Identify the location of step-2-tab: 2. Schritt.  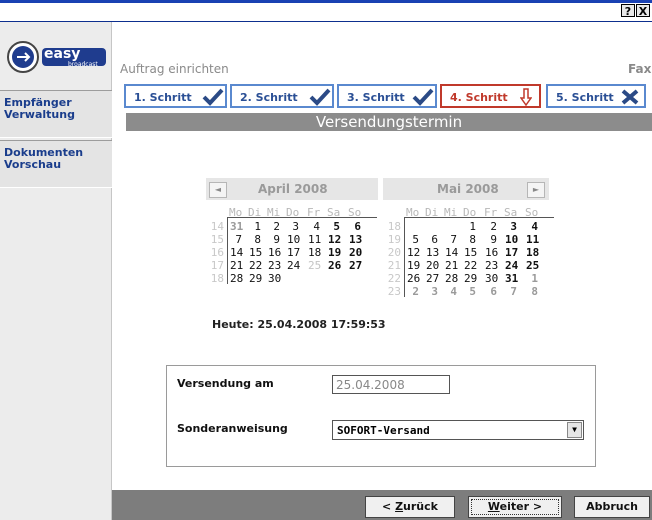
(282, 96).